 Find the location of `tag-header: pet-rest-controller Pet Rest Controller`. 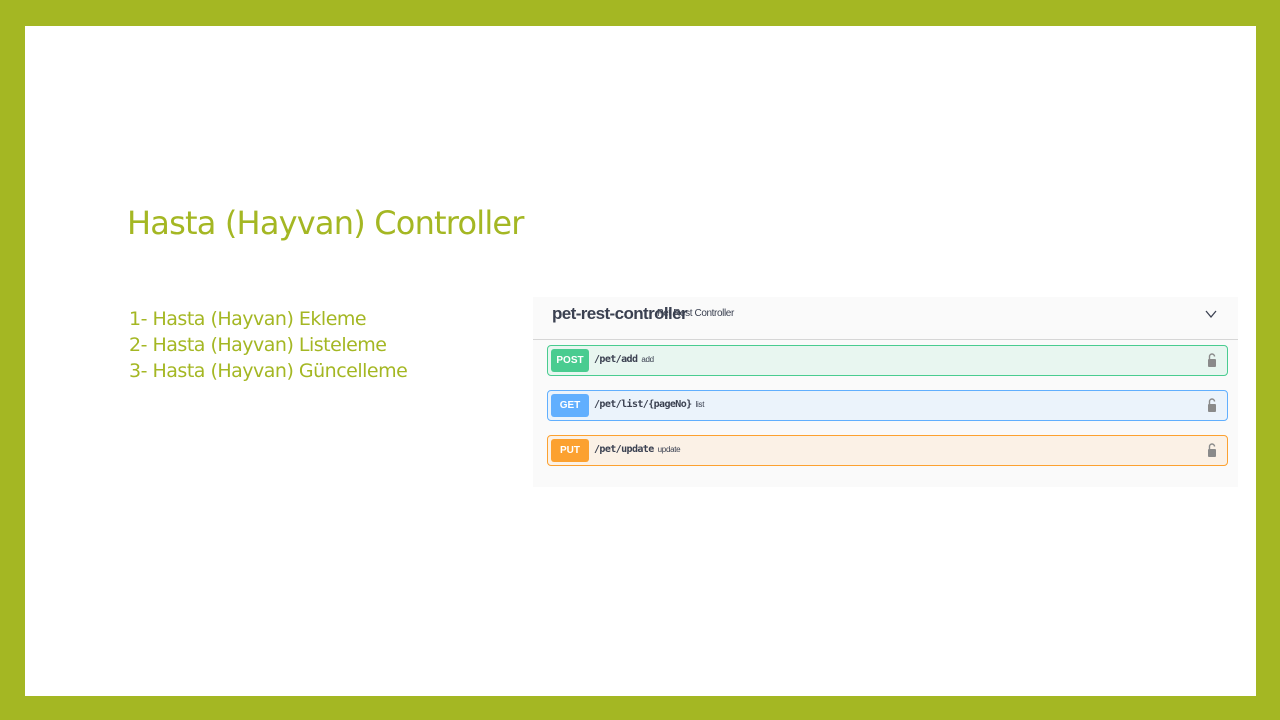

tag-header: pet-rest-controller Pet Rest Controller is located at coordinates (885, 318).